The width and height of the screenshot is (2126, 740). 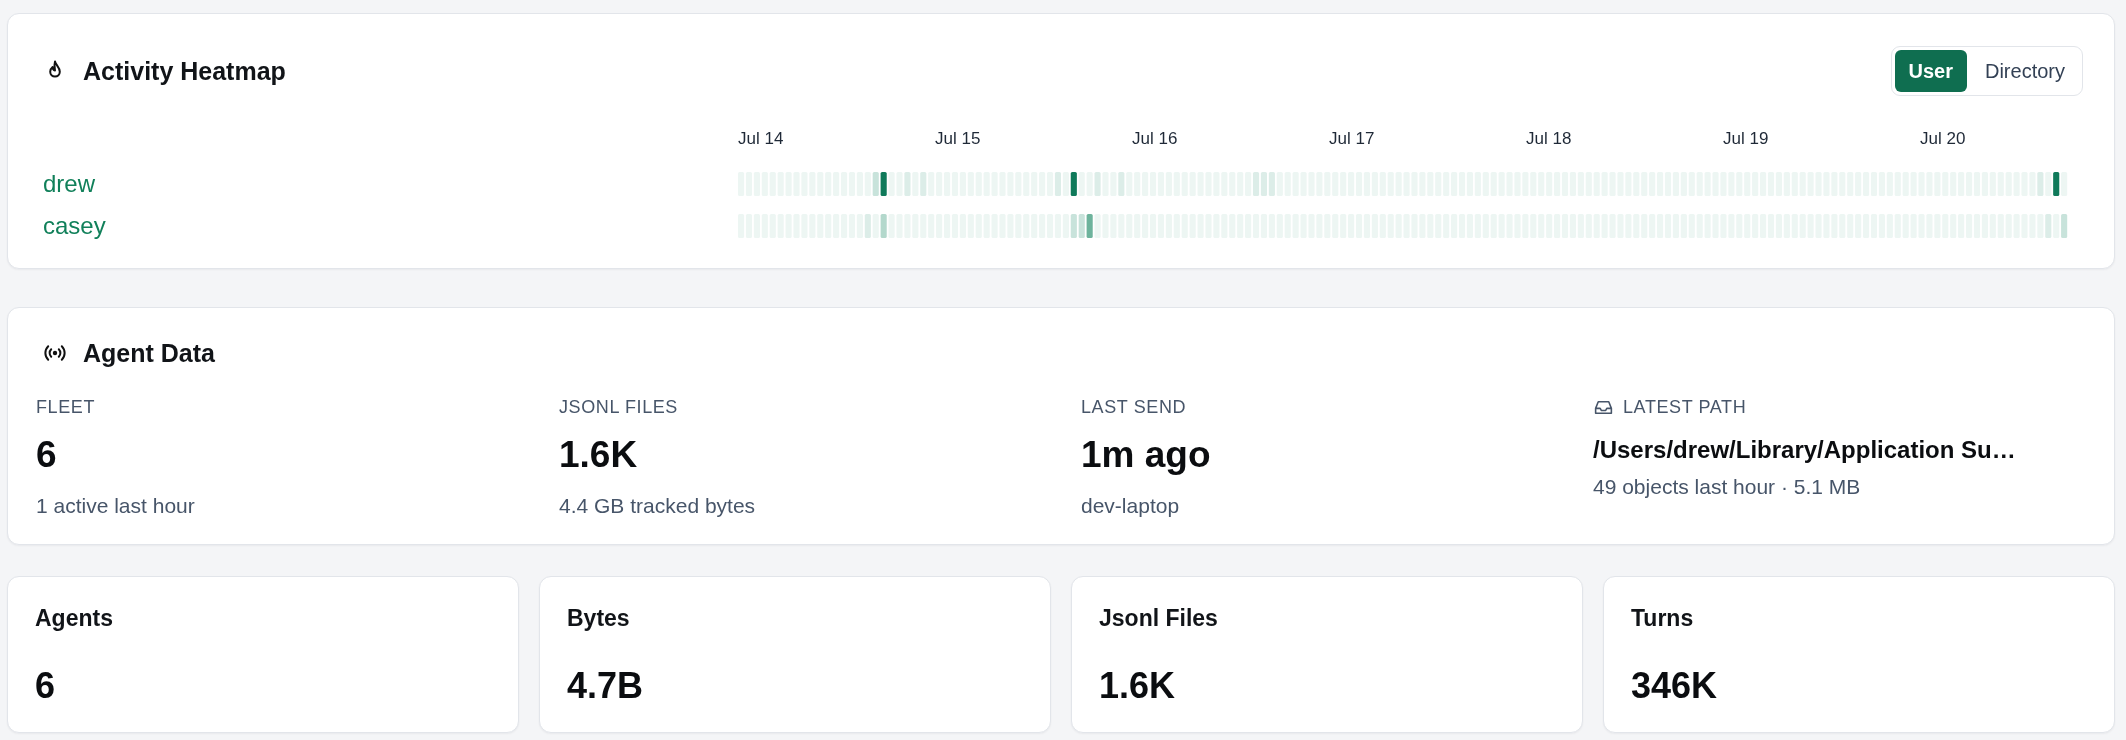 I want to click on date-label: Jul 18, so click(x=1549, y=139).